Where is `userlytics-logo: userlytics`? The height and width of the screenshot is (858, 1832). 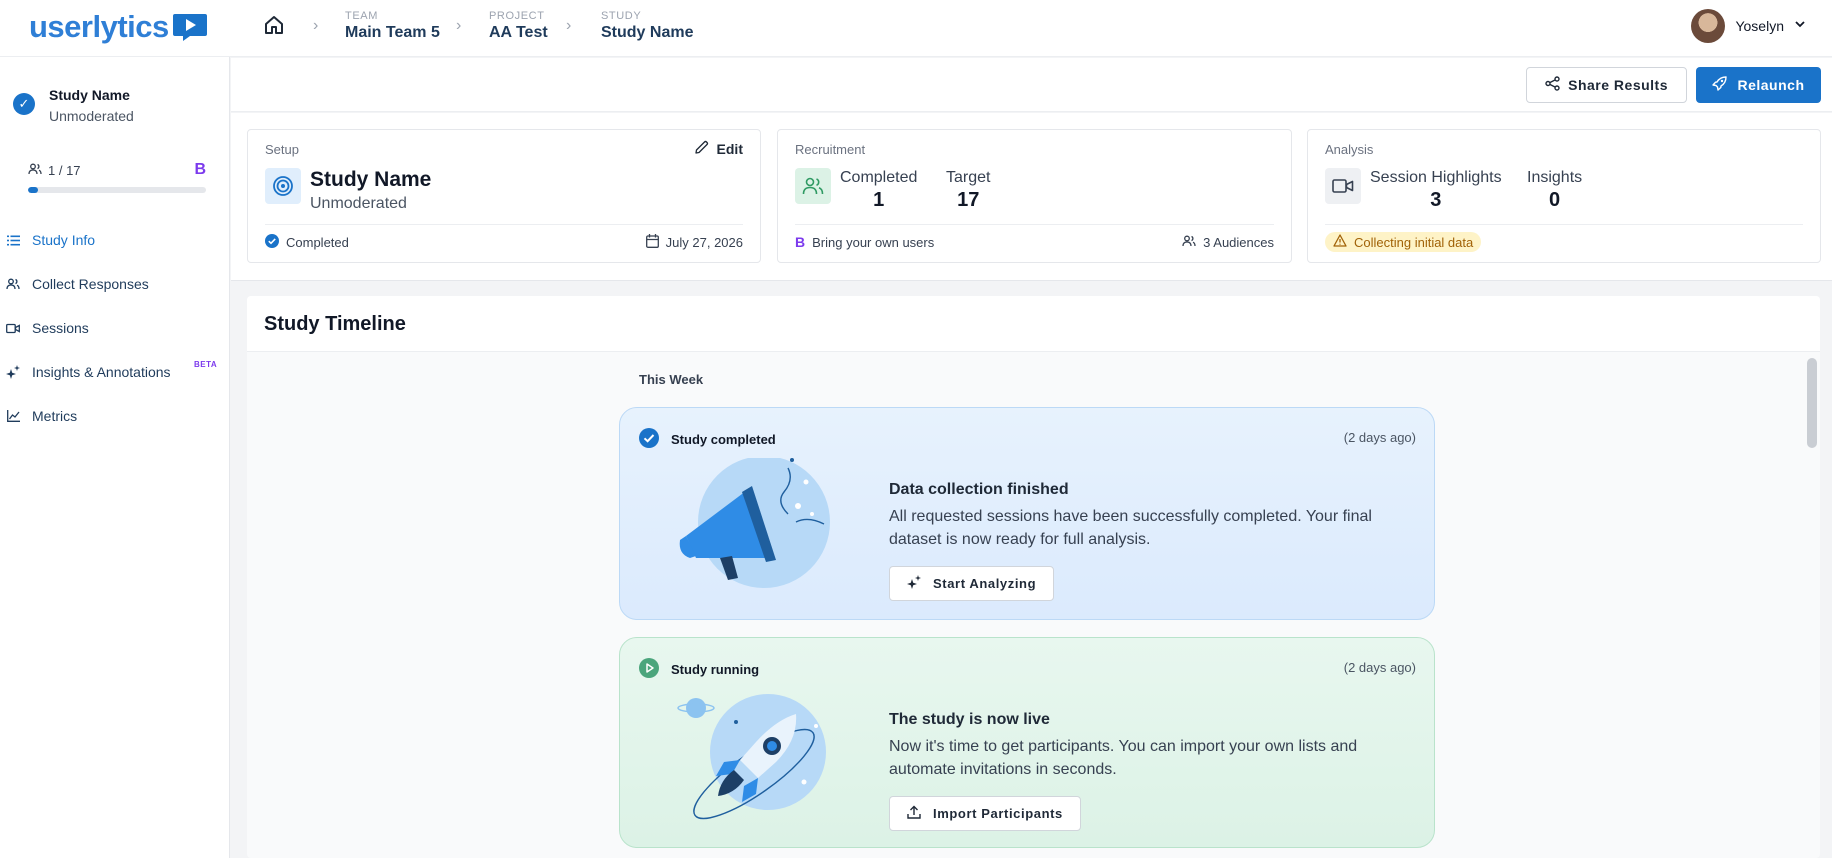
userlytics-logo: userlytics is located at coordinates (118, 27).